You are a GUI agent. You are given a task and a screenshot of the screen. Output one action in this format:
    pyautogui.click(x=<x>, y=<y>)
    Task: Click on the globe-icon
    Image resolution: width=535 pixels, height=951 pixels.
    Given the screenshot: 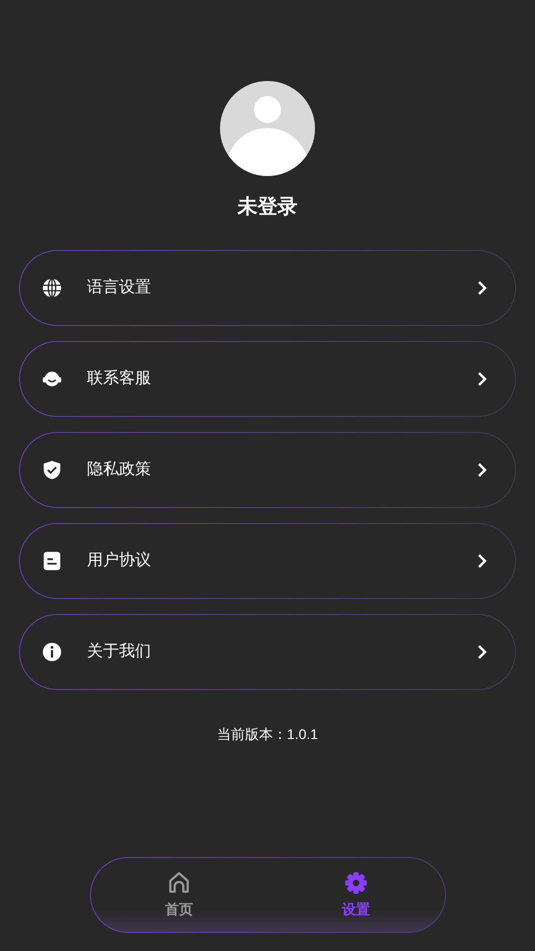 What is the action you would take?
    pyautogui.click(x=52, y=288)
    